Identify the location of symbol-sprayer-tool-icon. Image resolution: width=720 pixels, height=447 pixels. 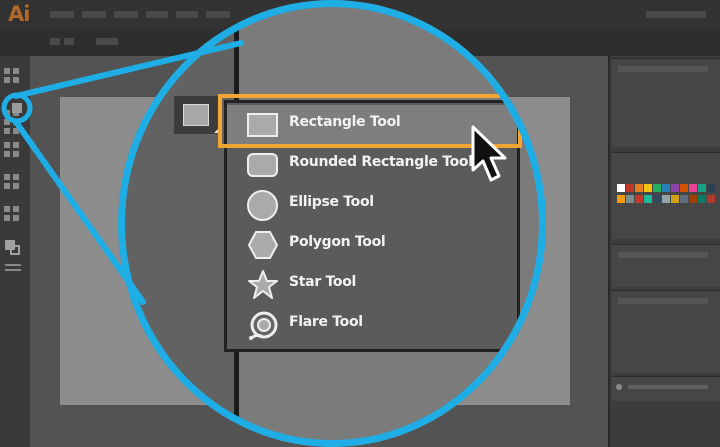
(7, 218).